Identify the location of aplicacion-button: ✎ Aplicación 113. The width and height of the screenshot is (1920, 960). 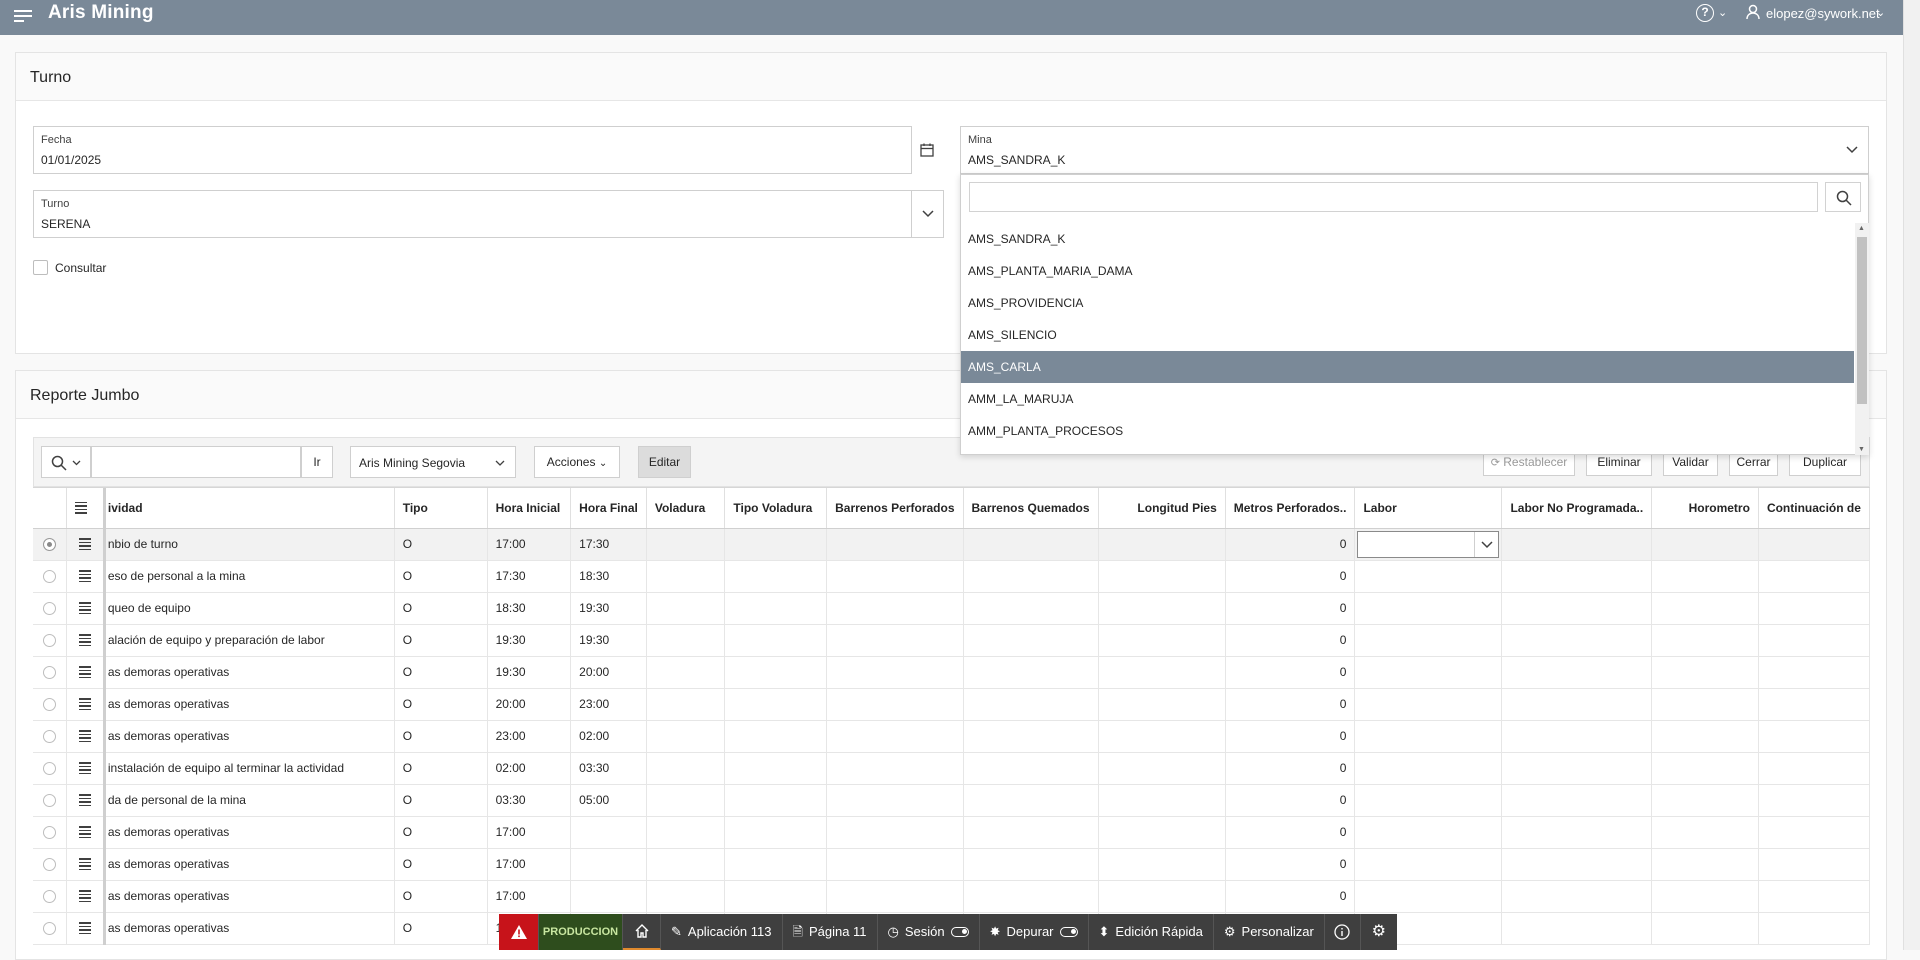
(722, 932).